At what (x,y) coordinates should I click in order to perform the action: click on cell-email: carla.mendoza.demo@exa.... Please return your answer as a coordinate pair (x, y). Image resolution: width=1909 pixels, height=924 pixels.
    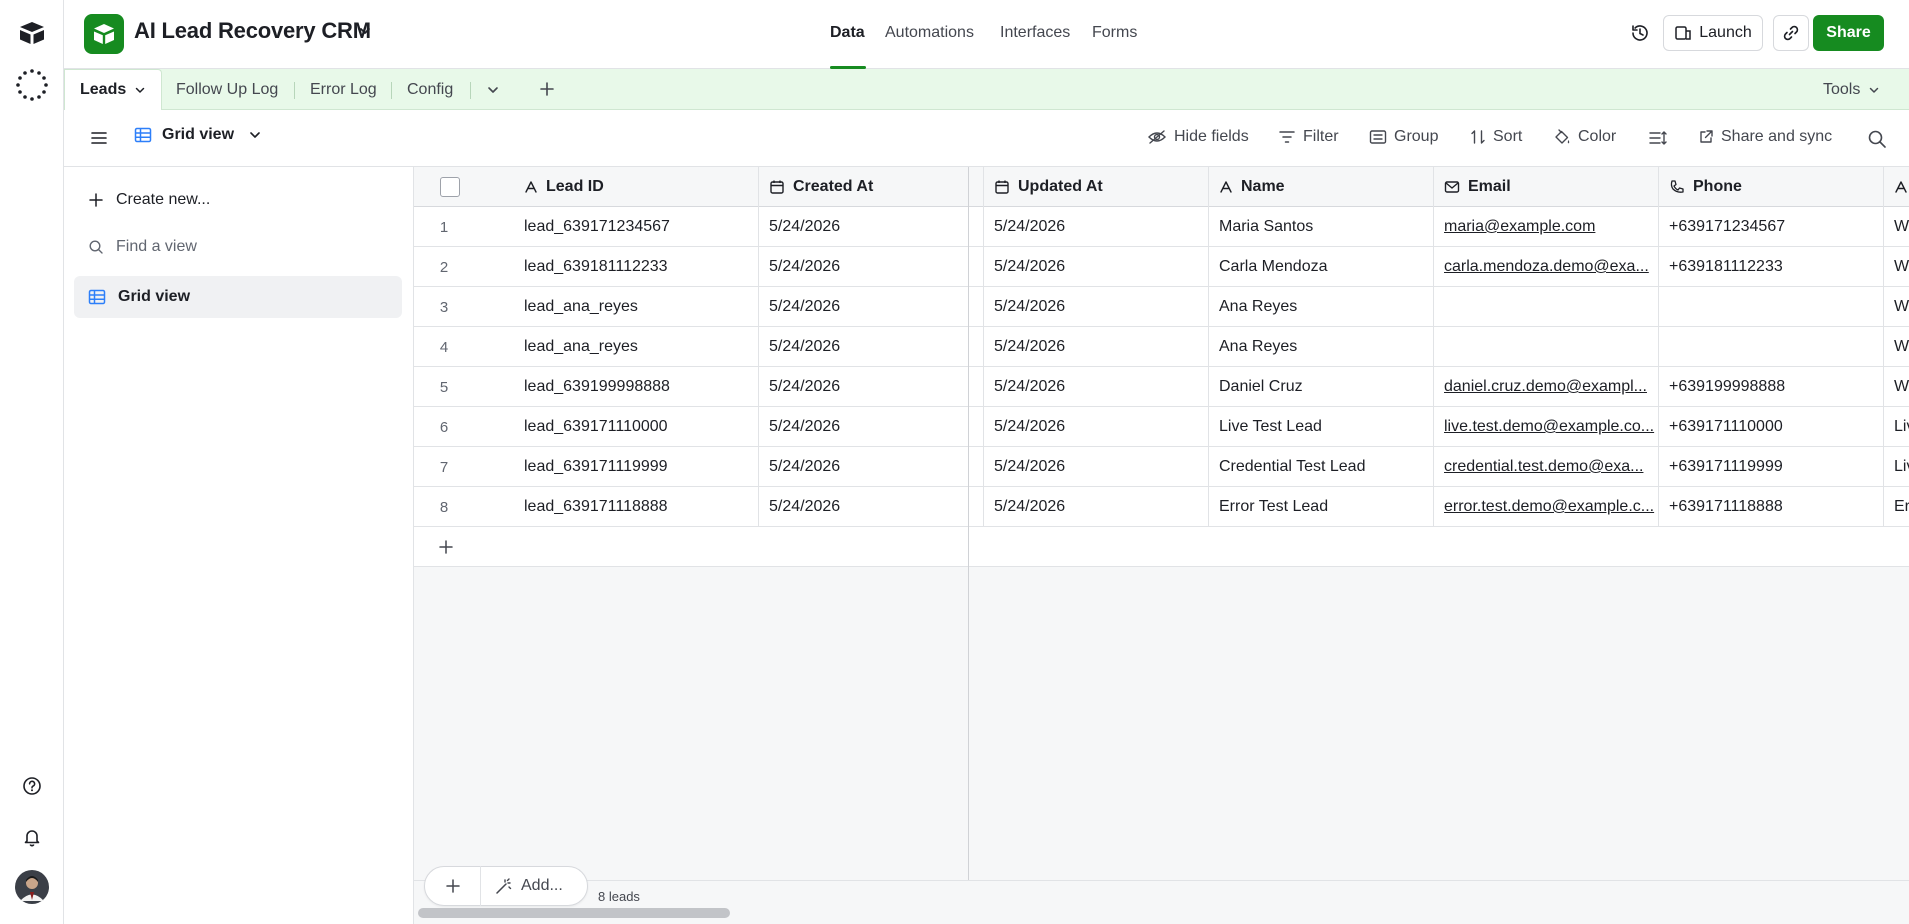
    Looking at the image, I should click on (1546, 267).